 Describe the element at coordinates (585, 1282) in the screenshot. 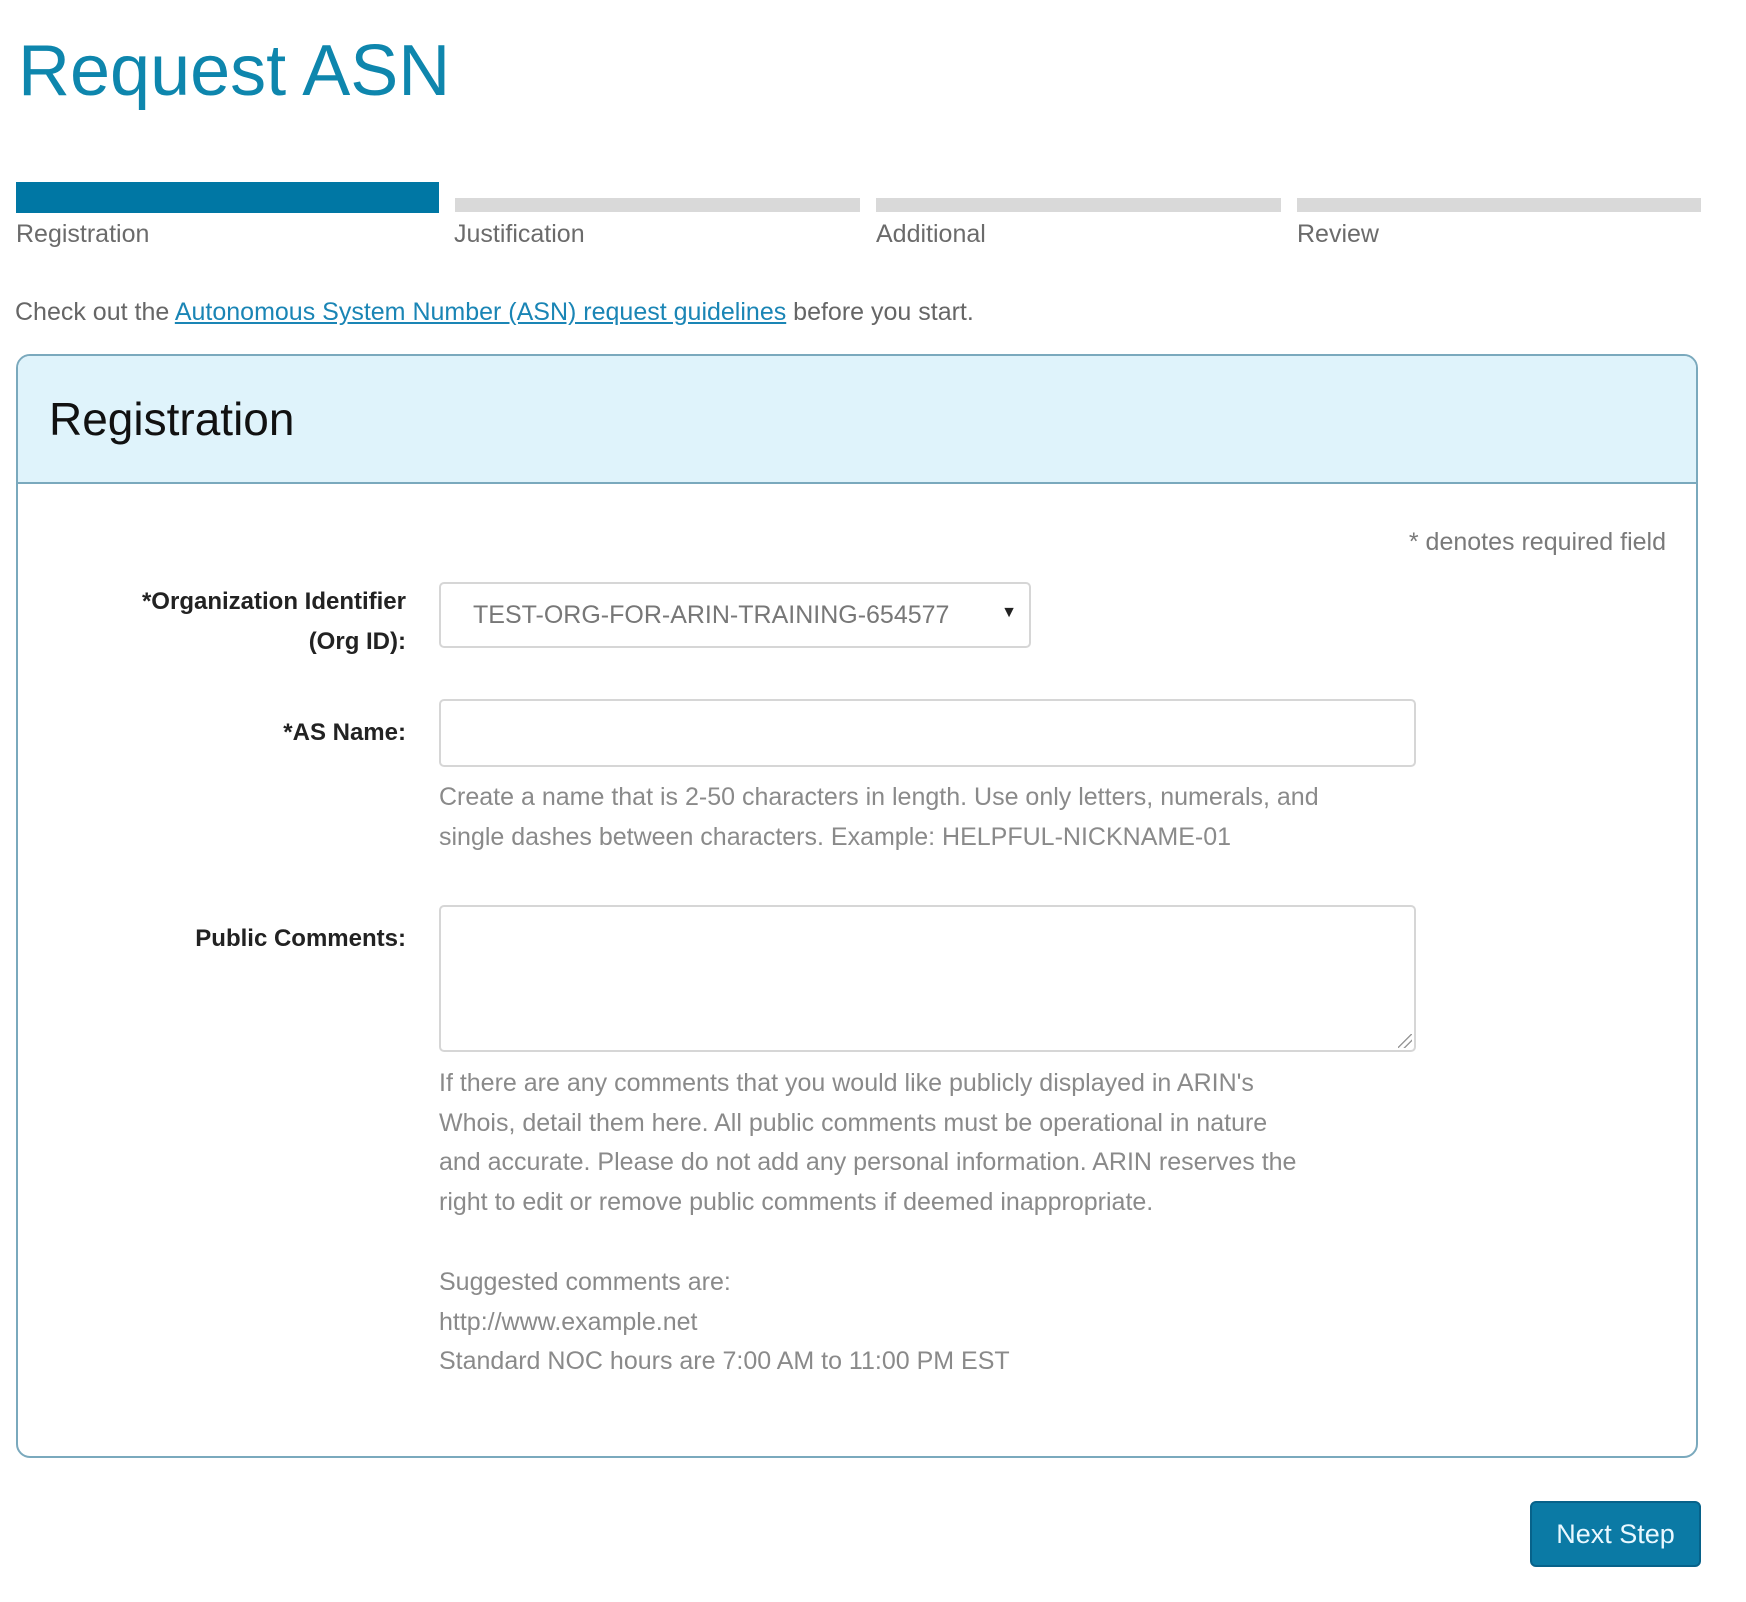

I see `suggested-comments-heading: Suggested comments are:` at that location.